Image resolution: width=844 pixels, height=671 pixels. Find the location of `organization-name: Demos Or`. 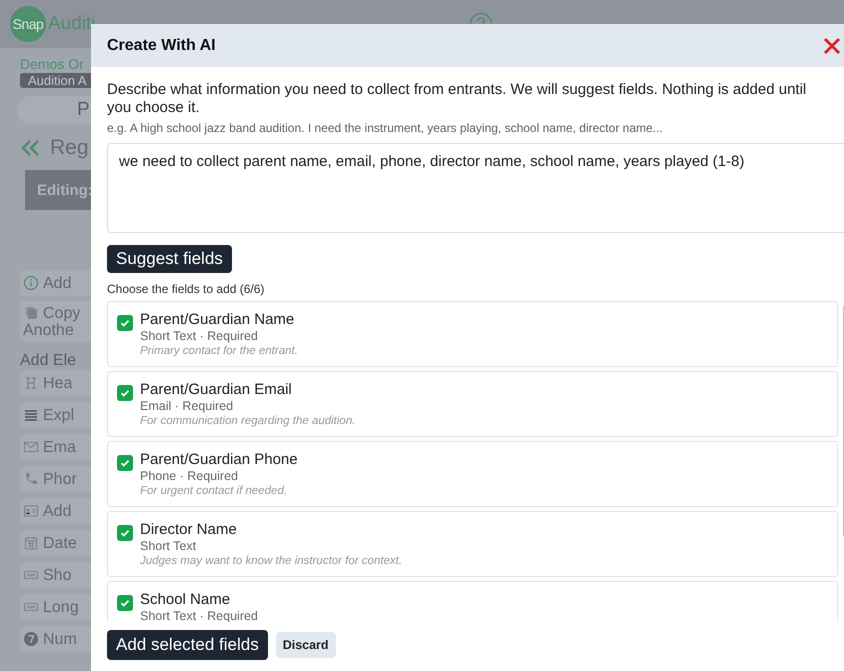

organization-name: Demos Or is located at coordinates (55, 64).